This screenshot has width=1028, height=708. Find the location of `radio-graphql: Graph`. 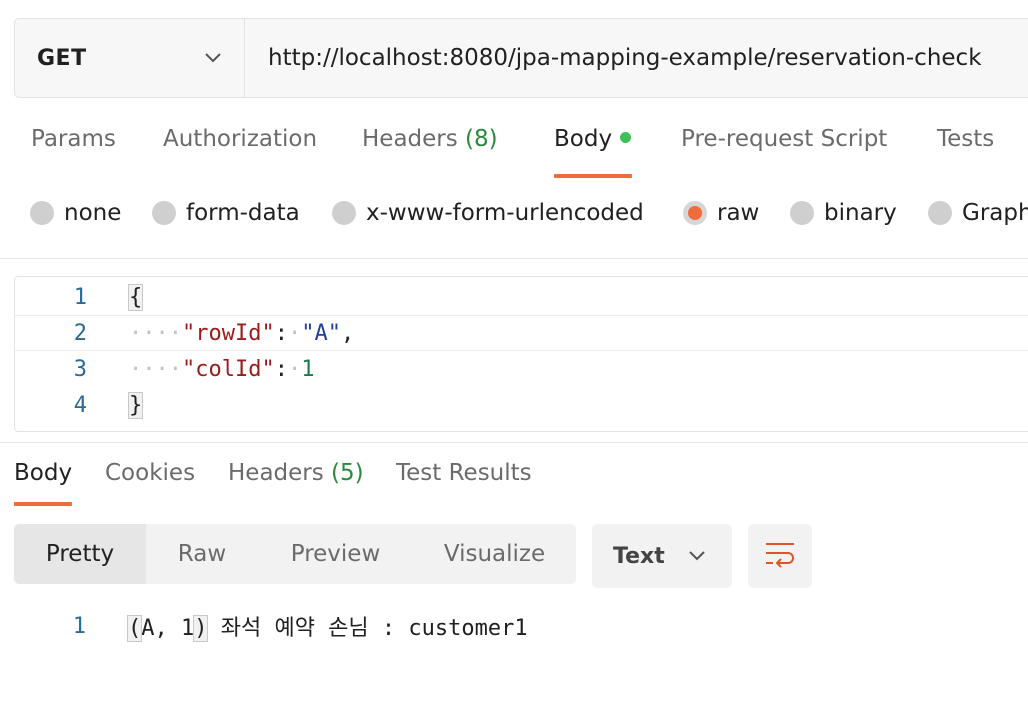

radio-graphql: Graph is located at coordinates (978, 213).